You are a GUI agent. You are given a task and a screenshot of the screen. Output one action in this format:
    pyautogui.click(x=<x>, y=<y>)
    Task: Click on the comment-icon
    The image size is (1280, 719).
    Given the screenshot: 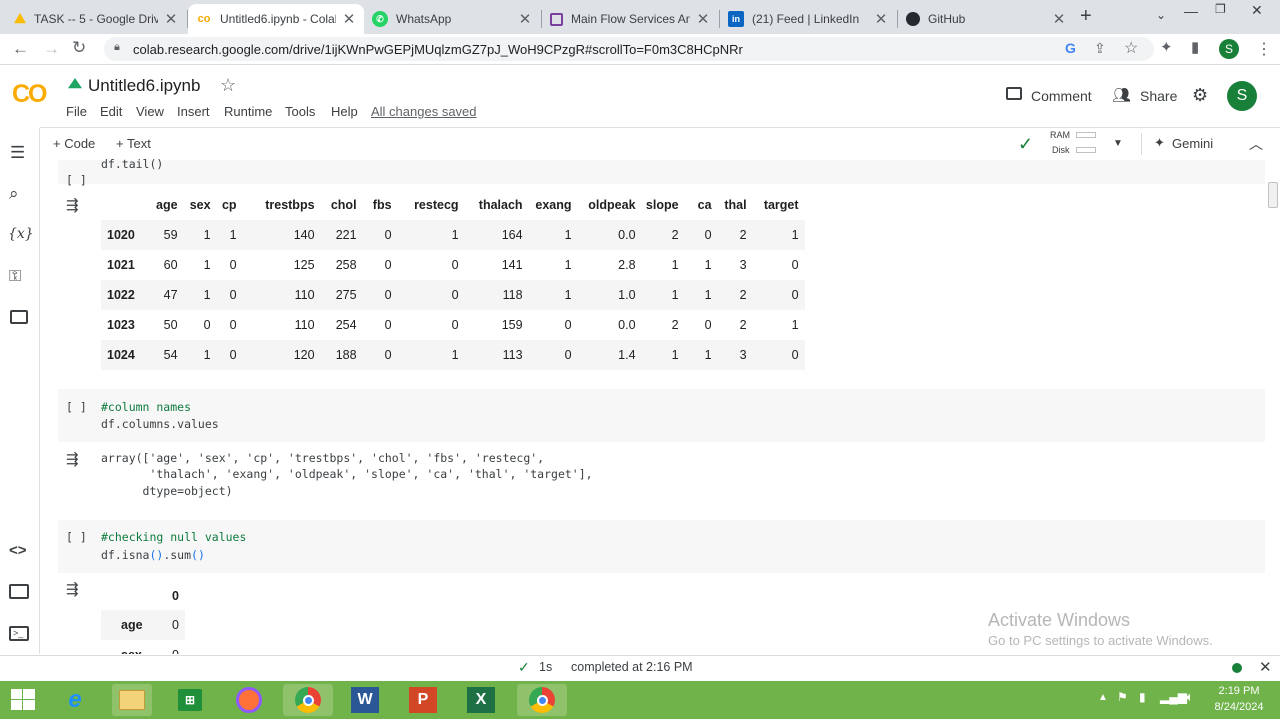 What is the action you would take?
    pyautogui.click(x=1014, y=93)
    